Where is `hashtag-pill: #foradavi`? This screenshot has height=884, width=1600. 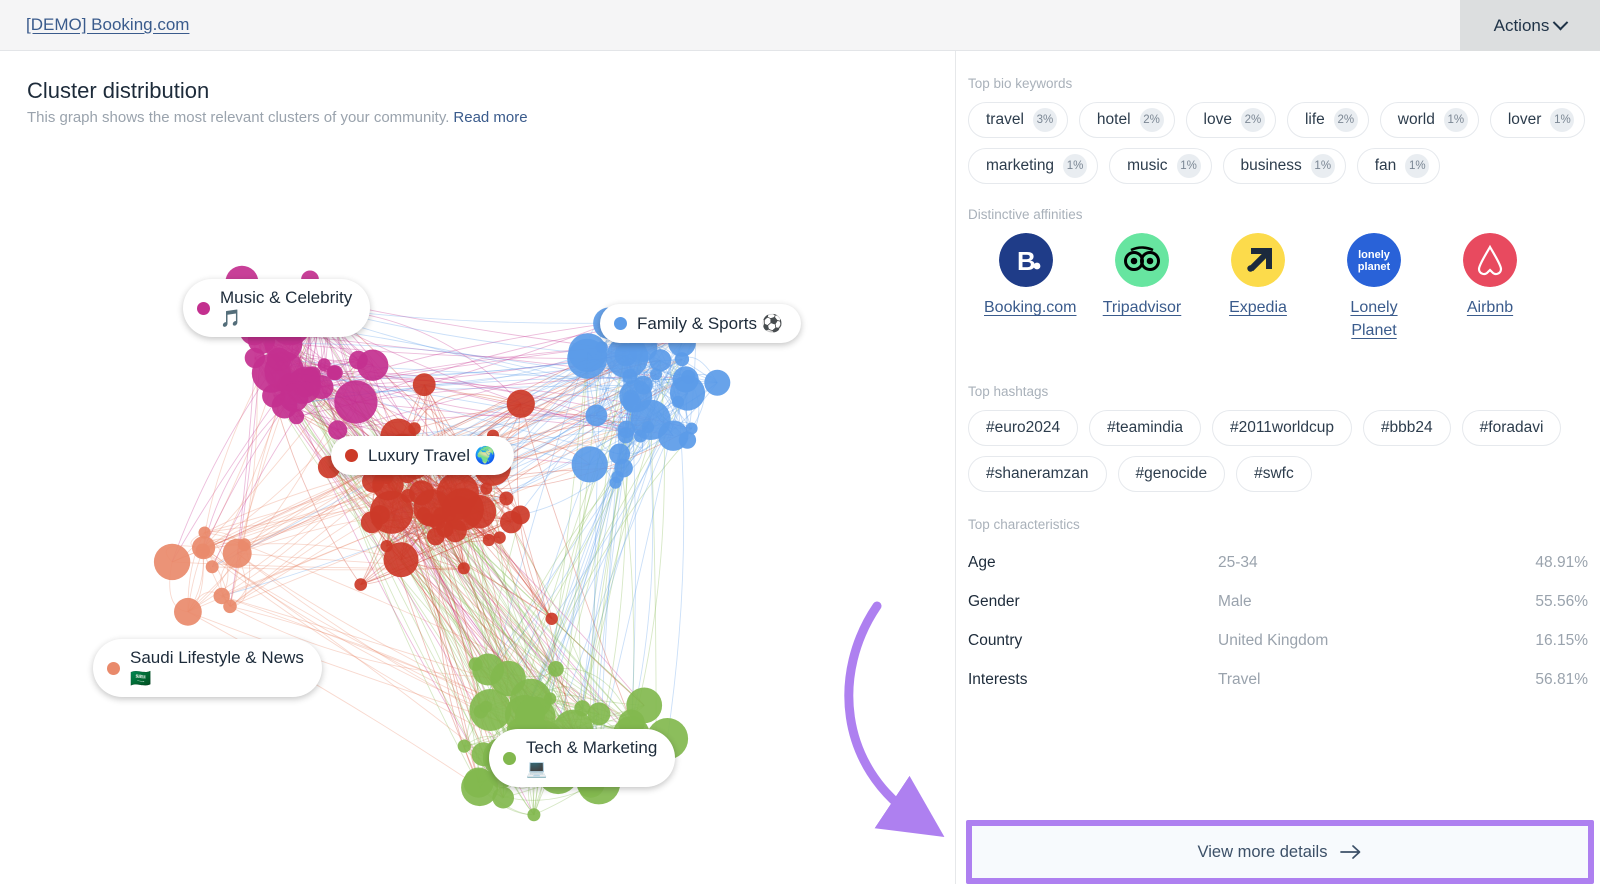
hashtag-pill: #foradavi is located at coordinates (1511, 428).